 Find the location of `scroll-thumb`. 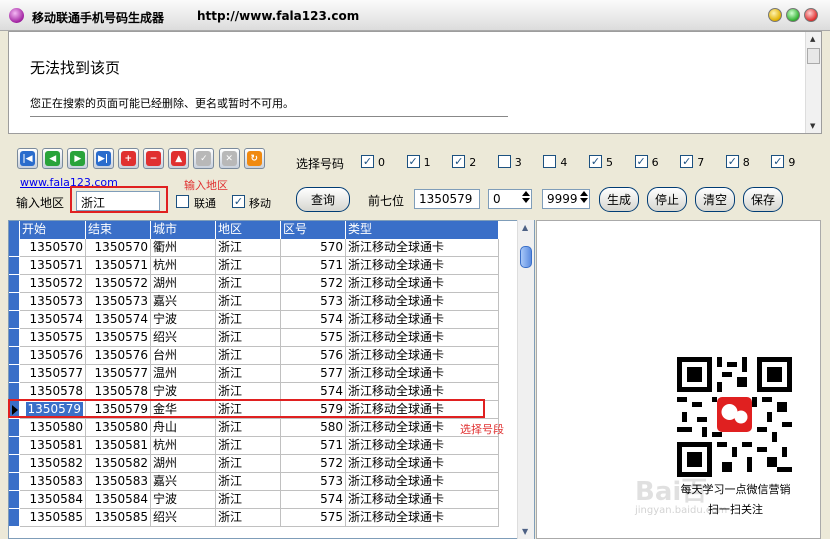

scroll-thumb is located at coordinates (813, 56).